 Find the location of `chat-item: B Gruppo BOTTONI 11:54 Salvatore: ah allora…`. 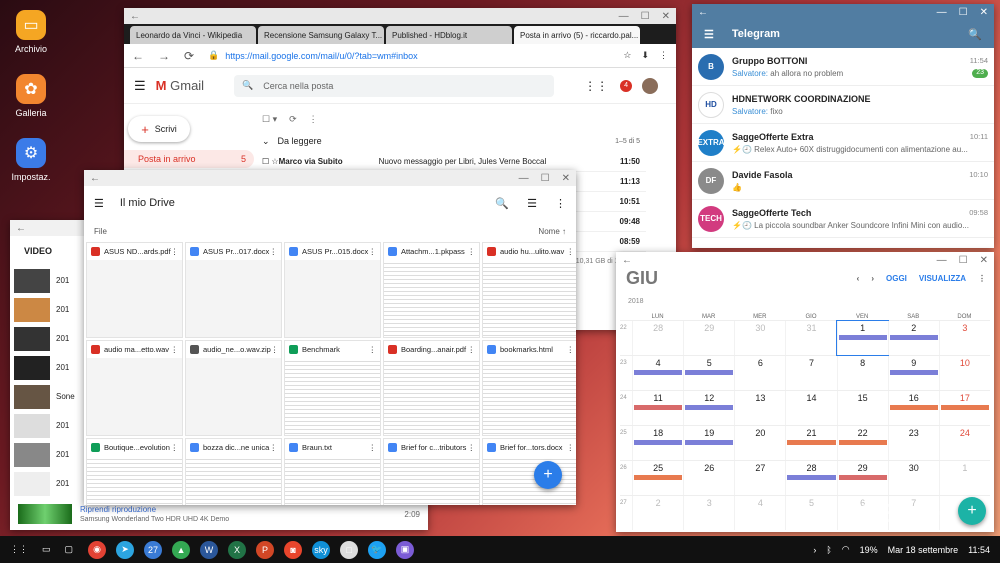

chat-item: B Gruppo BOTTONI 11:54 Salvatore: ah allora… is located at coordinates (843, 67).